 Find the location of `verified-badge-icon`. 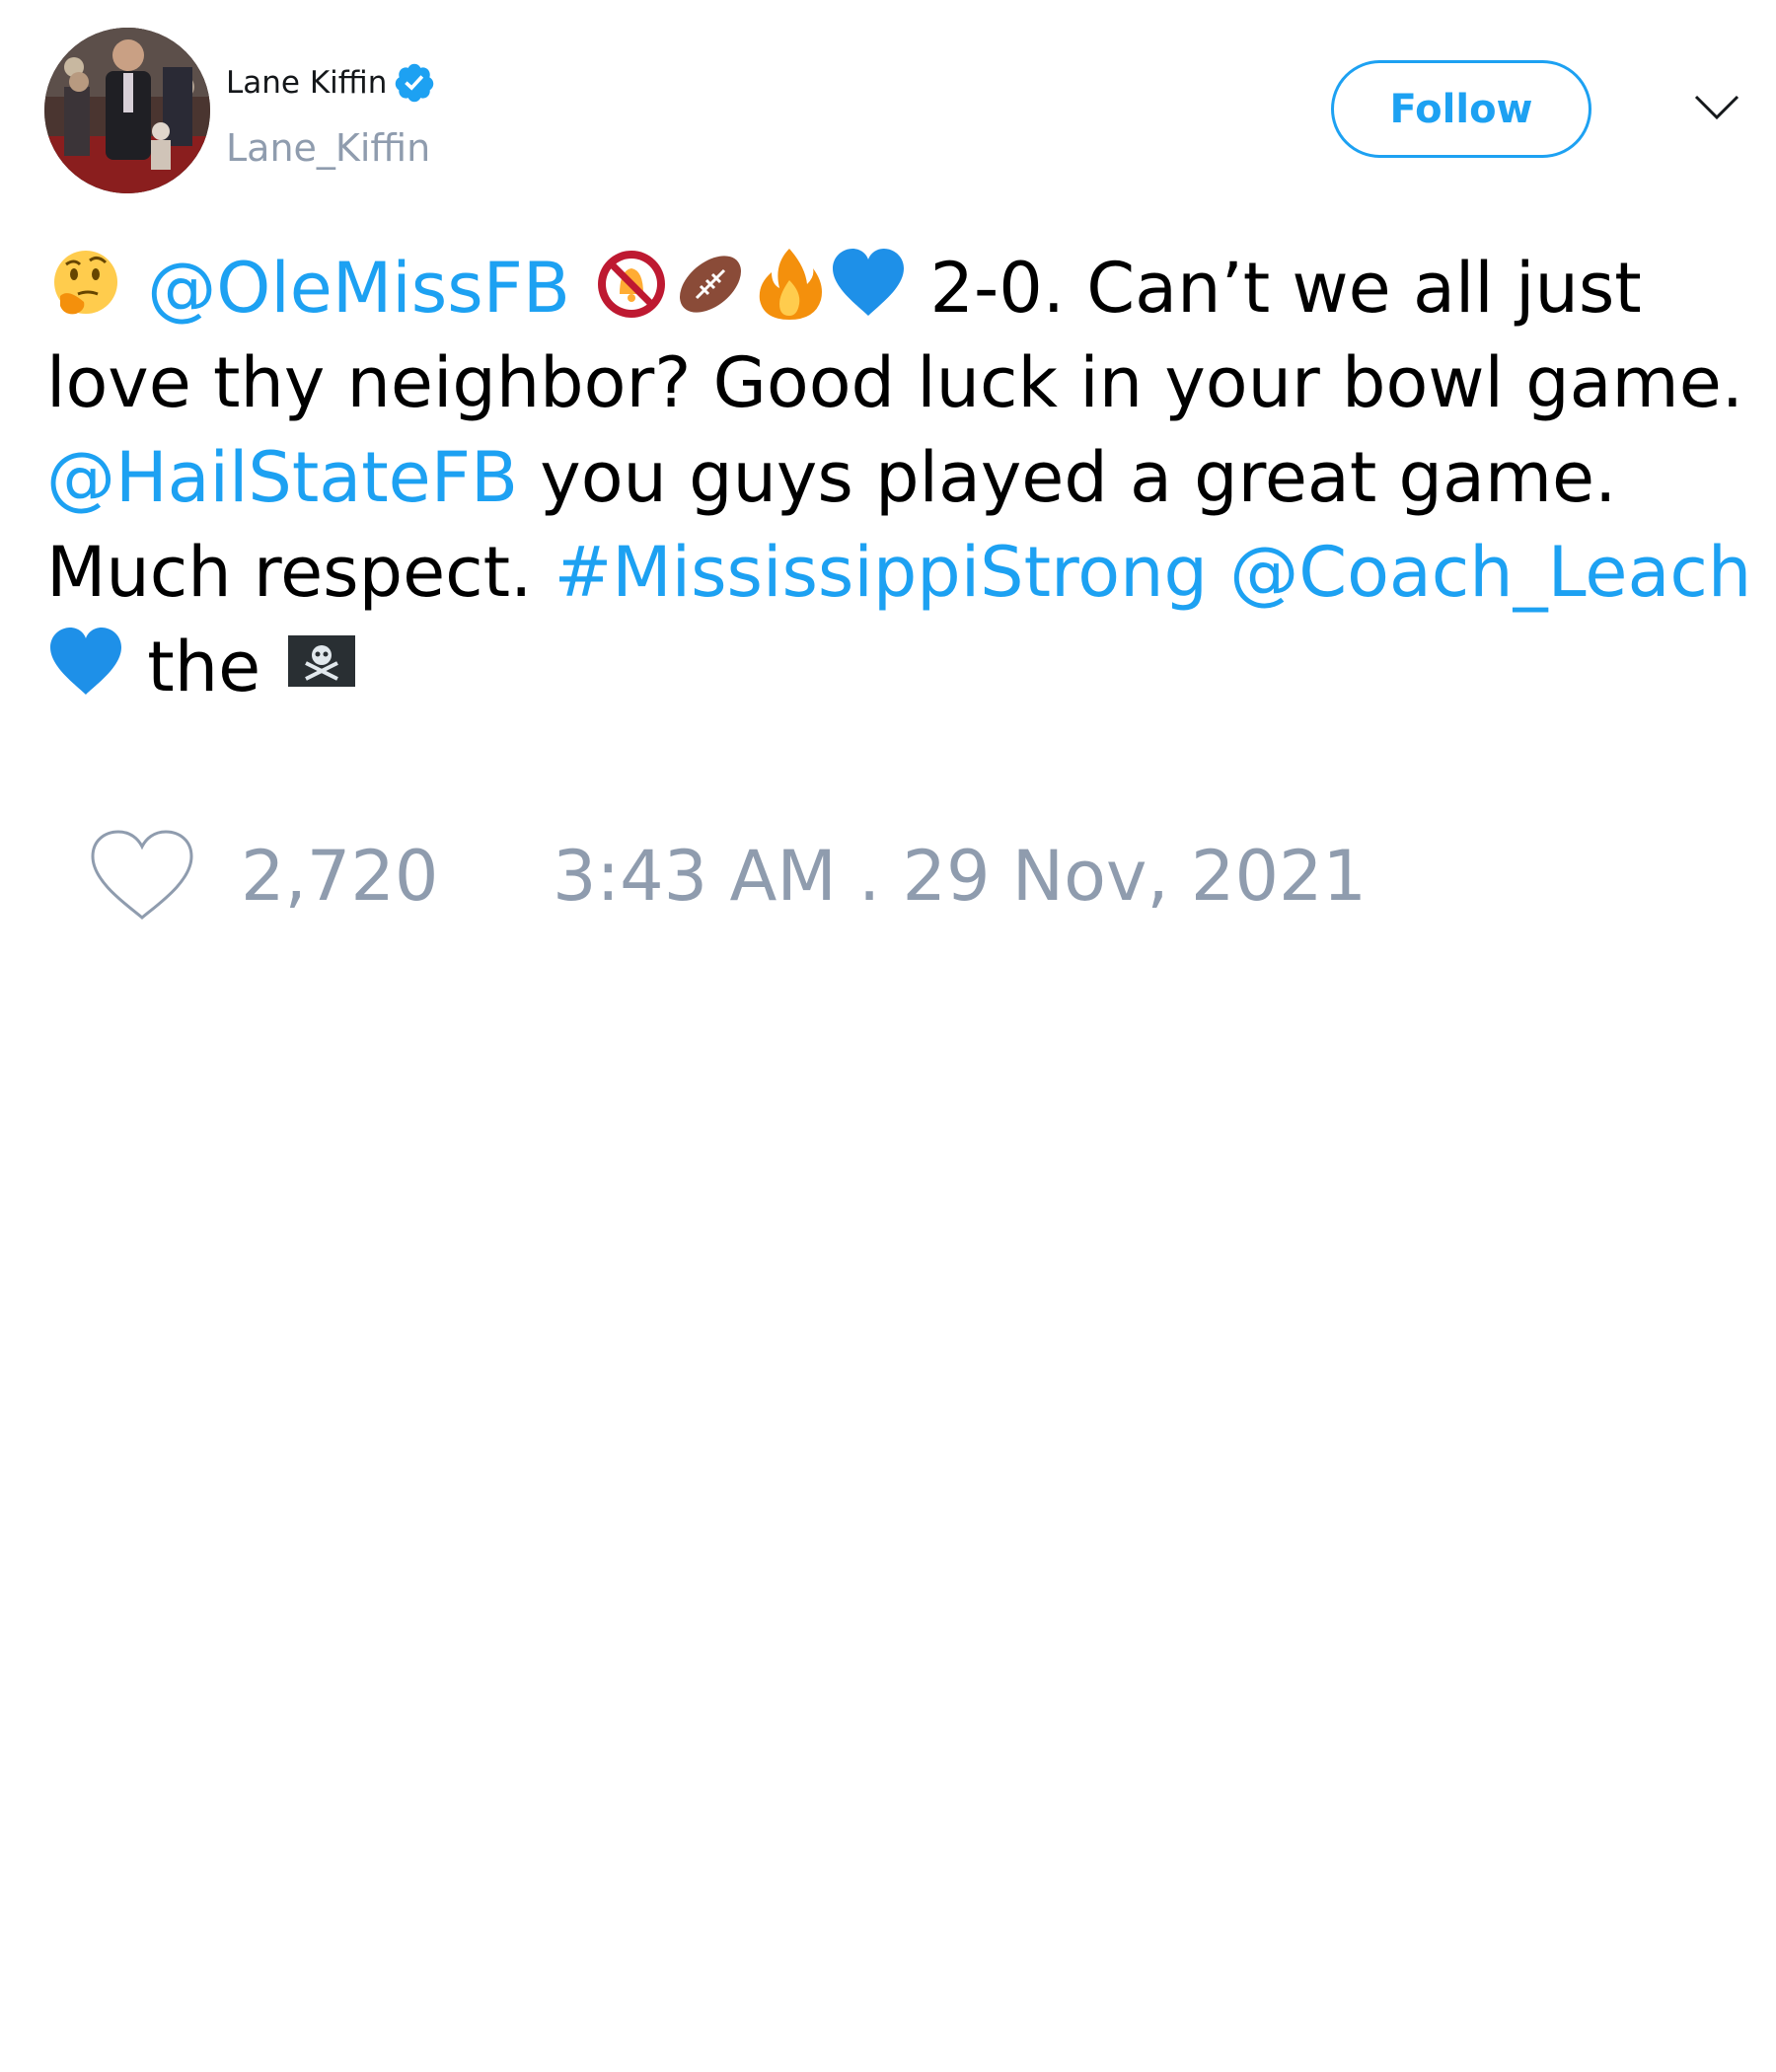

verified-badge-icon is located at coordinates (415, 83).